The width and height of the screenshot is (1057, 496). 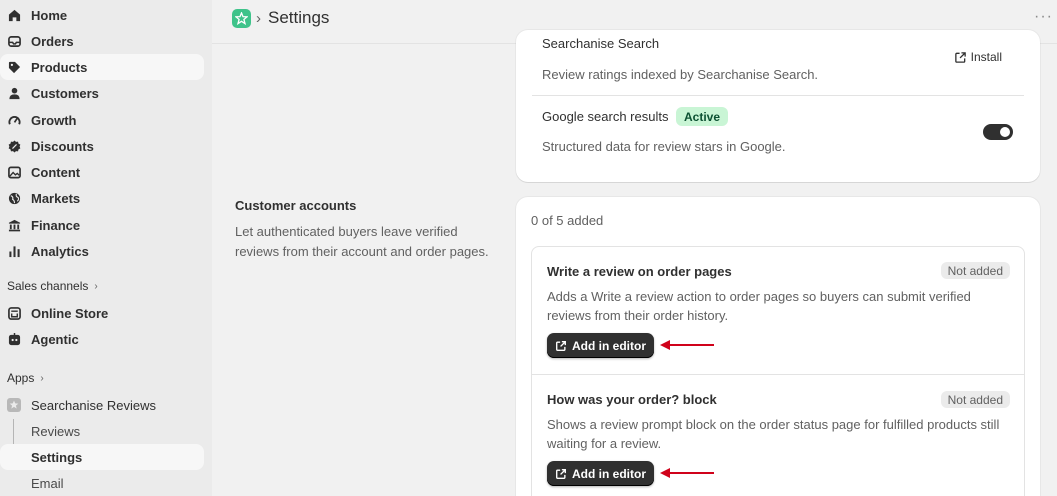 I want to click on sidebar-item-products: Products, so click(x=102, y=67).